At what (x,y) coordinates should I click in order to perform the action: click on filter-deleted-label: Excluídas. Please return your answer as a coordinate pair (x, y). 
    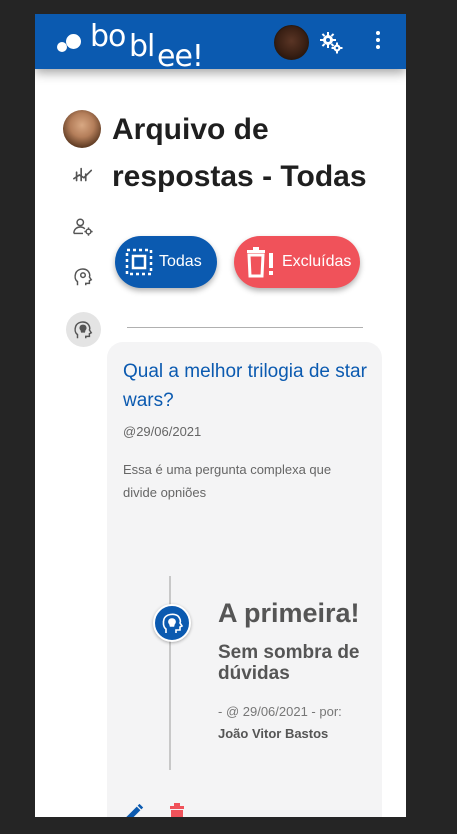
    Looking at the image, I should click on (317, 261).